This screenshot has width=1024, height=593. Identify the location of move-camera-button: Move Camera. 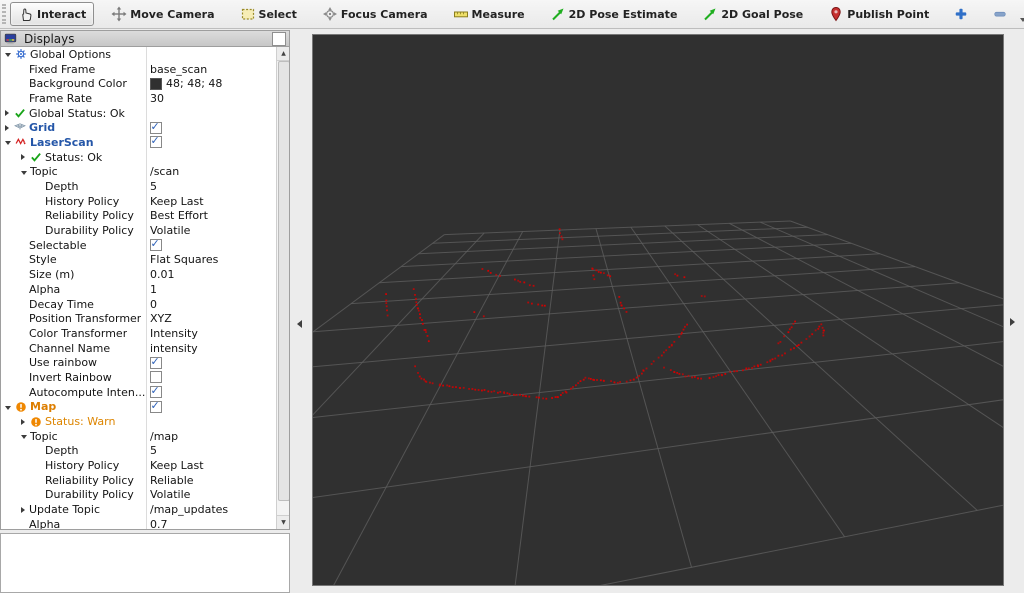
(162, 14).